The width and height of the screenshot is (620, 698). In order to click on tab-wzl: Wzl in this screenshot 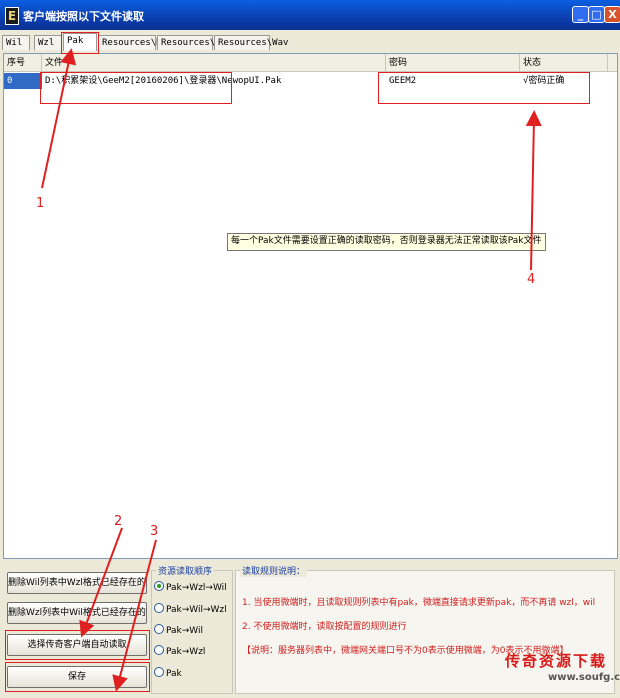, I will do `click(48, 42)`.